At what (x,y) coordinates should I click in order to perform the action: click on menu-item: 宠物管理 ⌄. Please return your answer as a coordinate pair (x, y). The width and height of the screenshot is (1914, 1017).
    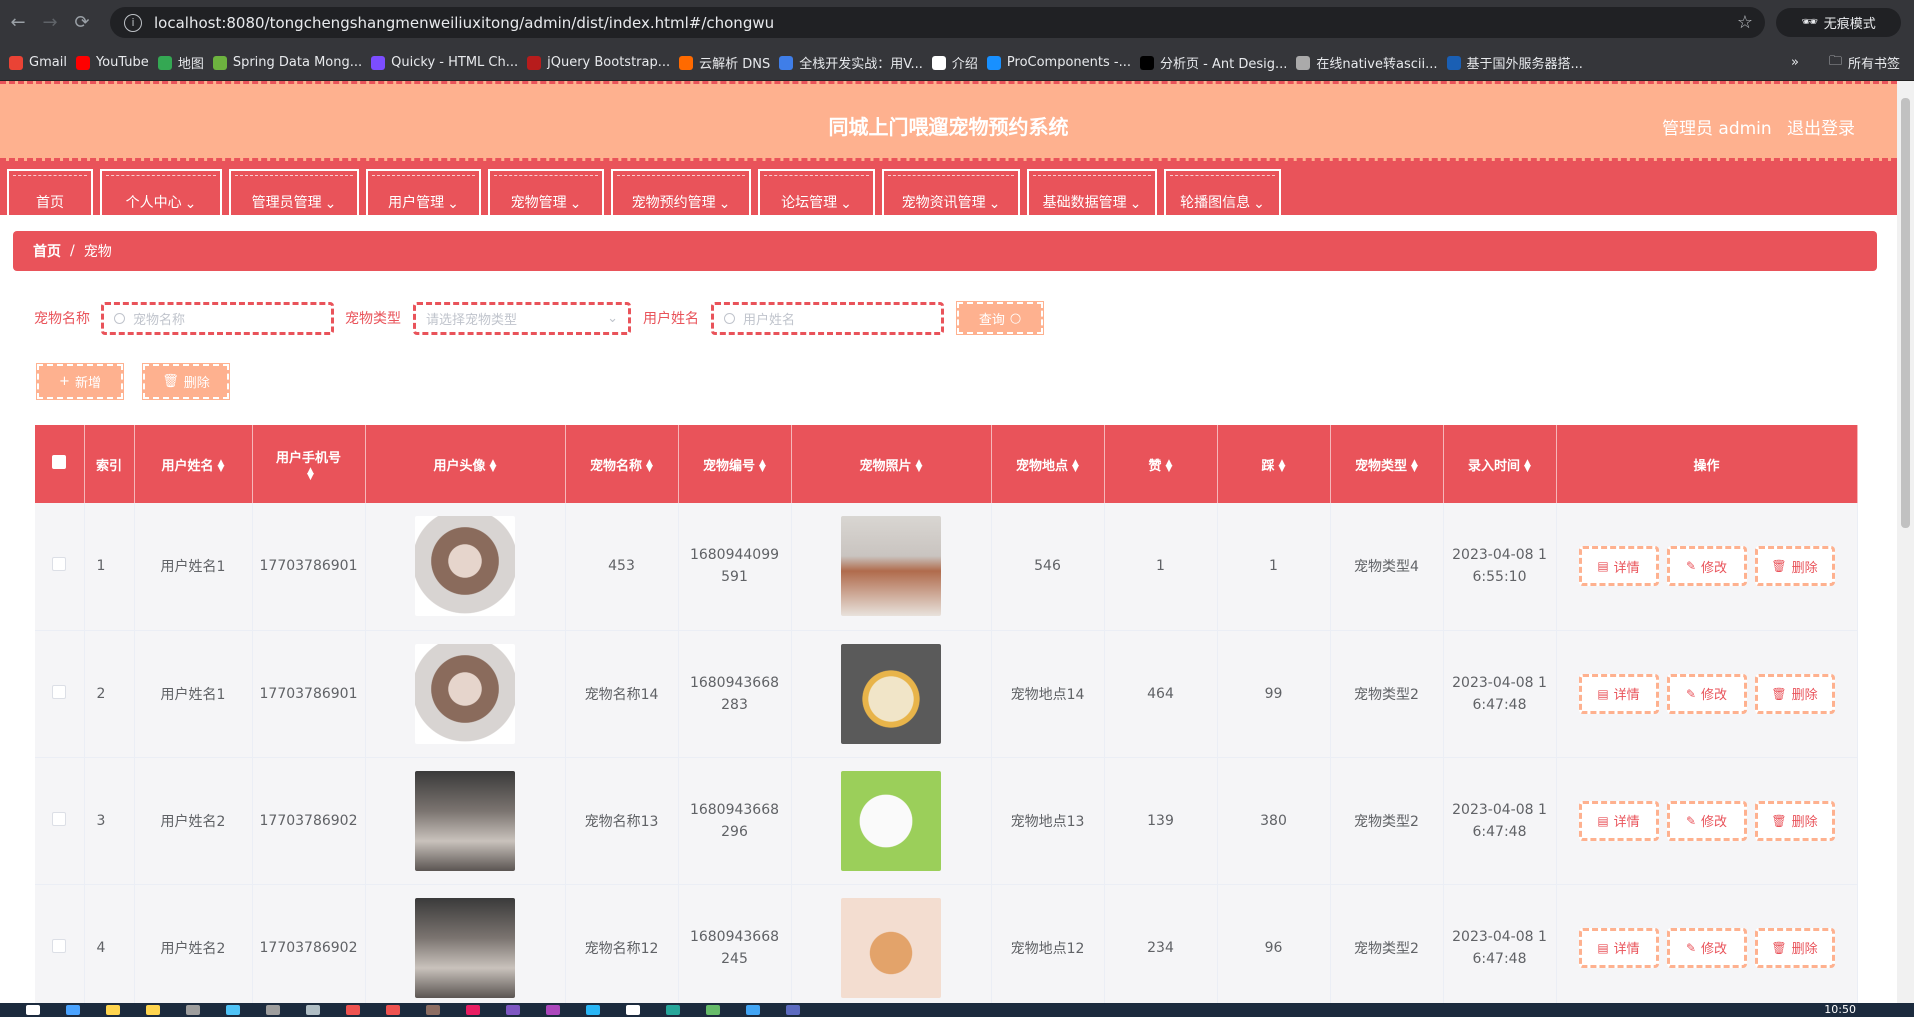
    Looking at the image, I should click on (546, 193).